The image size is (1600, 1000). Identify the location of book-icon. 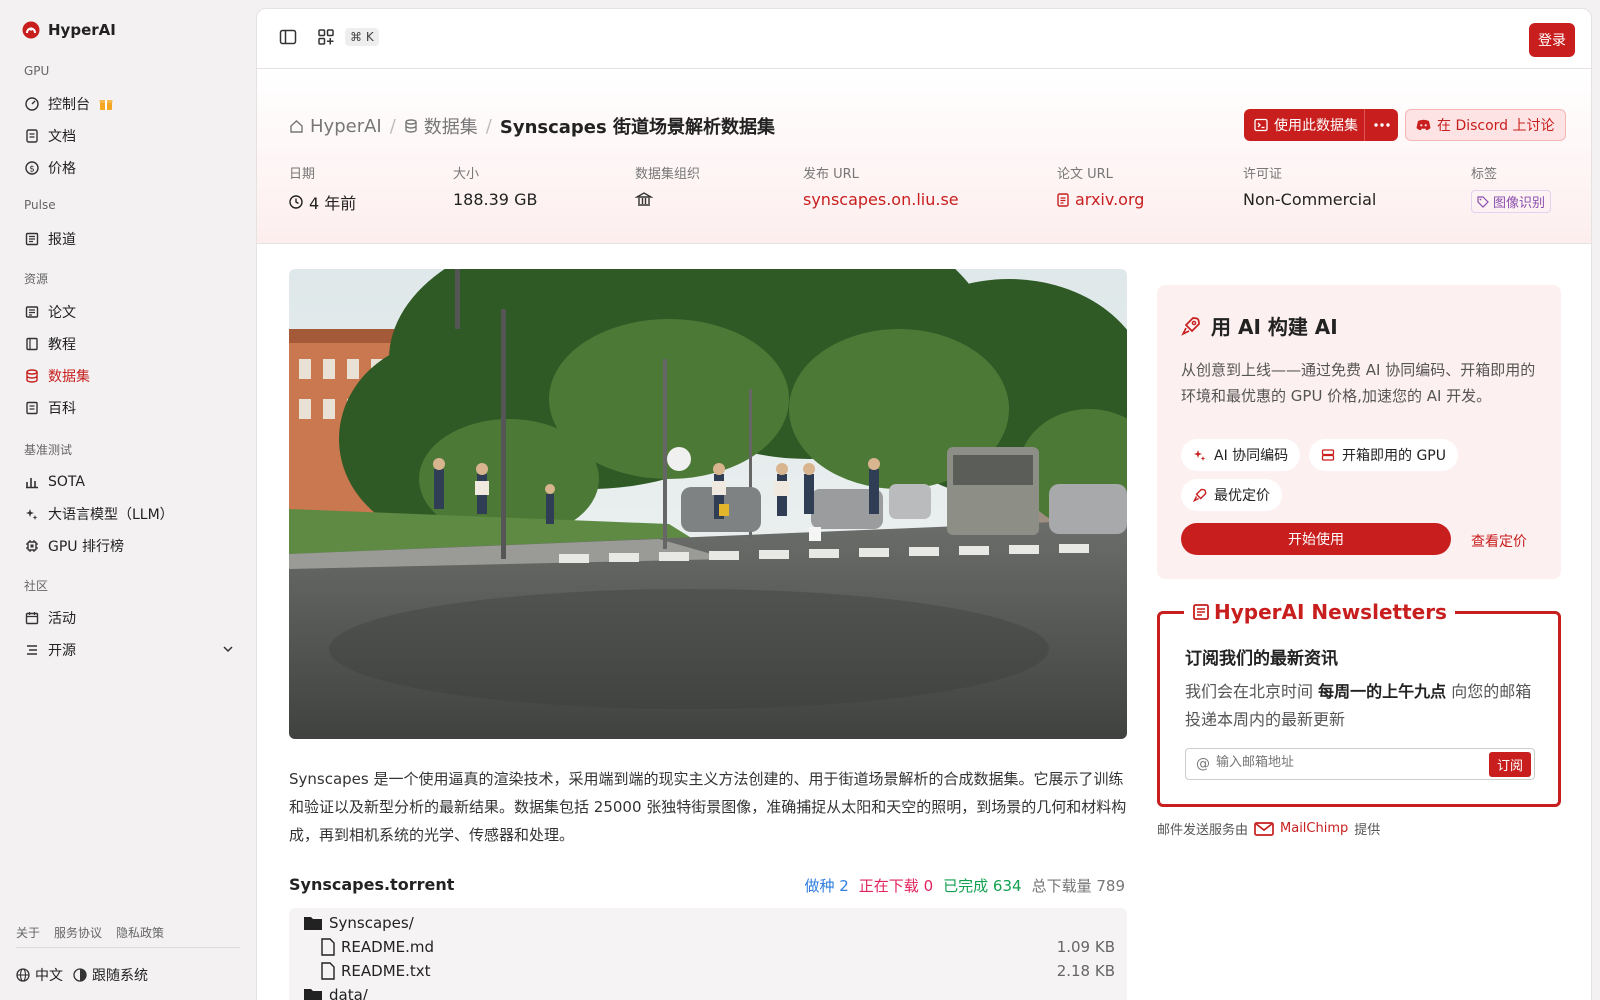
(31, 344).